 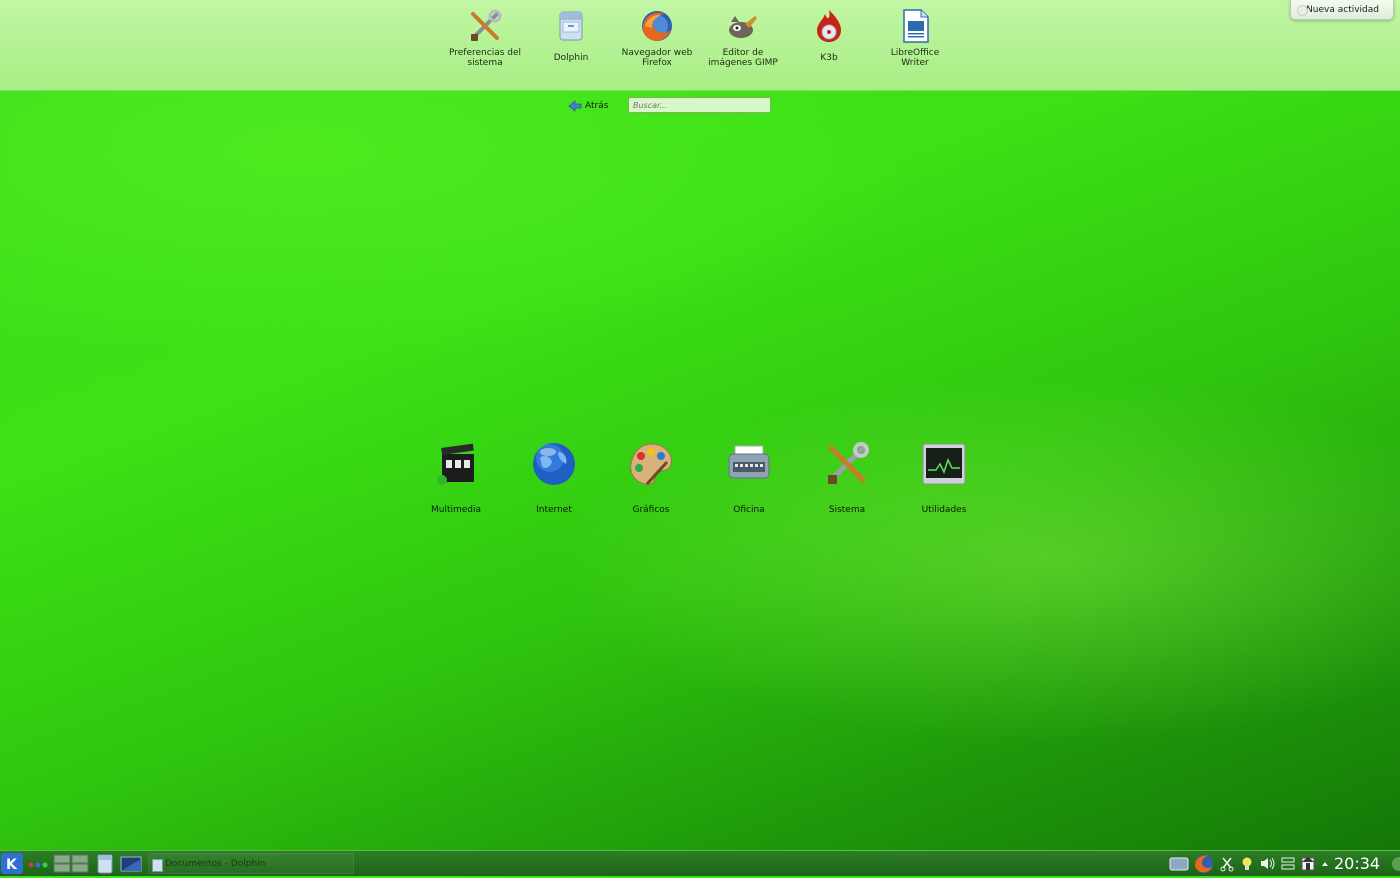 I want to click on svg-text: K, so click(x=12, y=865).